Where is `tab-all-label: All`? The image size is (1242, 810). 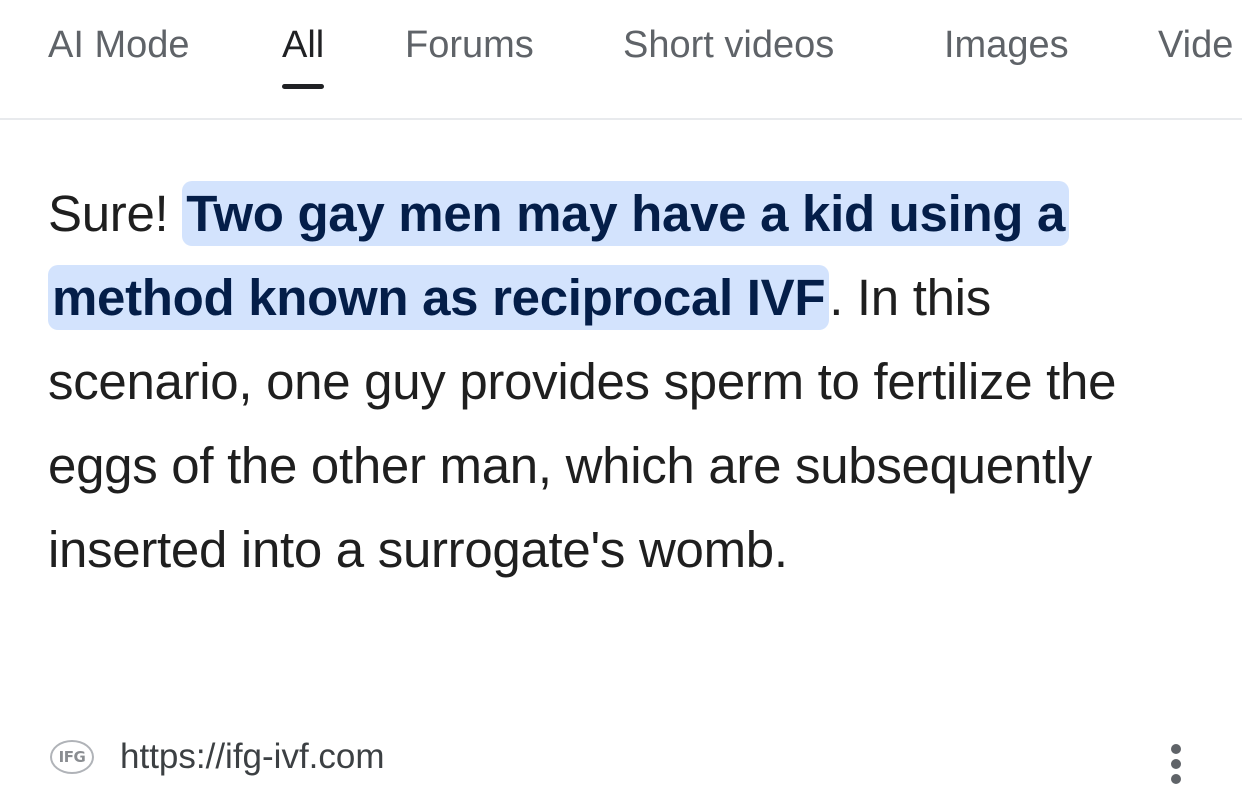 tab-all-label: All is located at coordinates (303, 45).